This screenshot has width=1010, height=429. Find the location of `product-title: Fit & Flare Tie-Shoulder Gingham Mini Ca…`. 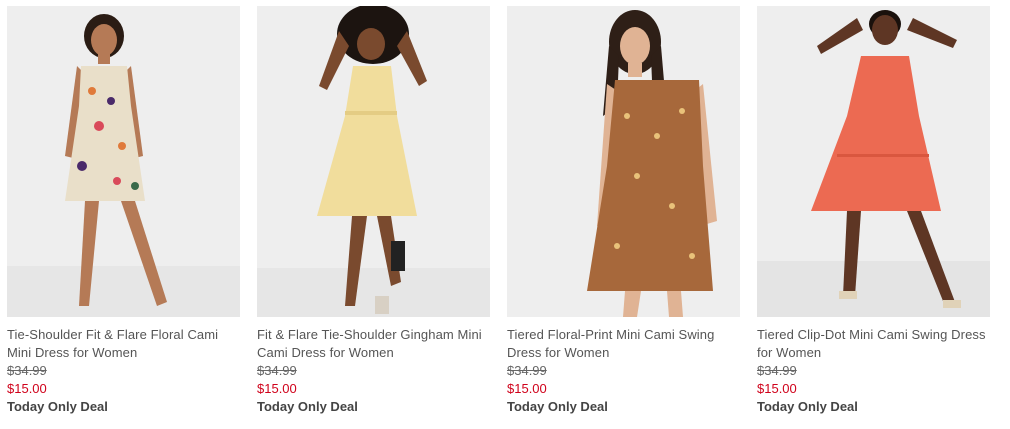

product-title: Fit & Flare Tie-Shoulder Gingham Mini Ca… is located at coordinates (373, 344).